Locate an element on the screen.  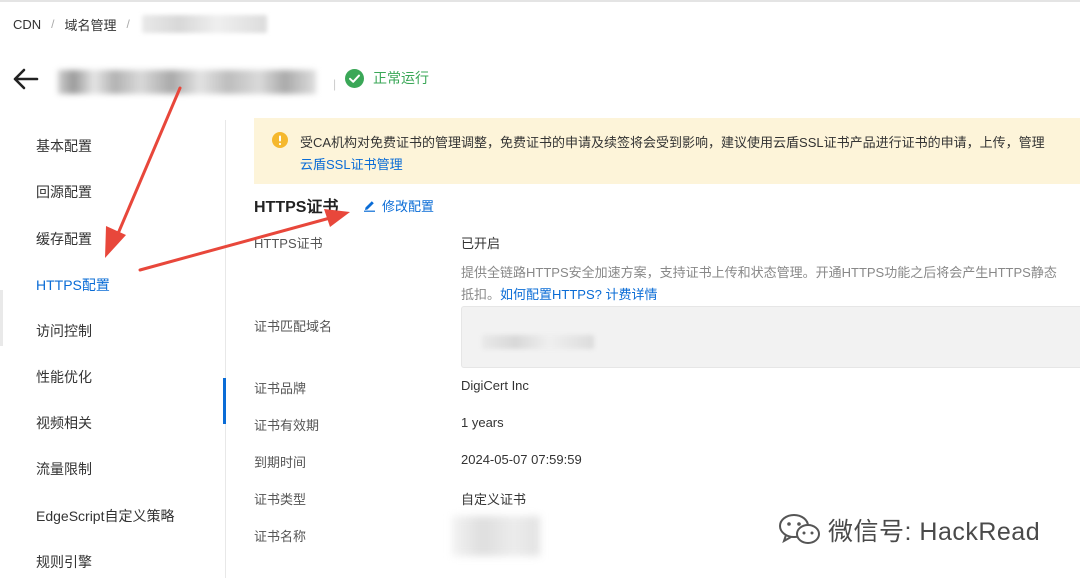
domain-name-blurred is located at coordinates (187, 82).